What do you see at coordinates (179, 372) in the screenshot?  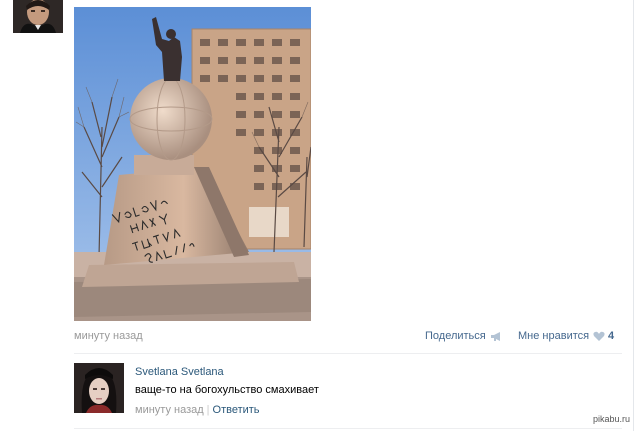 I see `comment-author-name: Svetlana Svetlana` at bounding box center [179, 372].